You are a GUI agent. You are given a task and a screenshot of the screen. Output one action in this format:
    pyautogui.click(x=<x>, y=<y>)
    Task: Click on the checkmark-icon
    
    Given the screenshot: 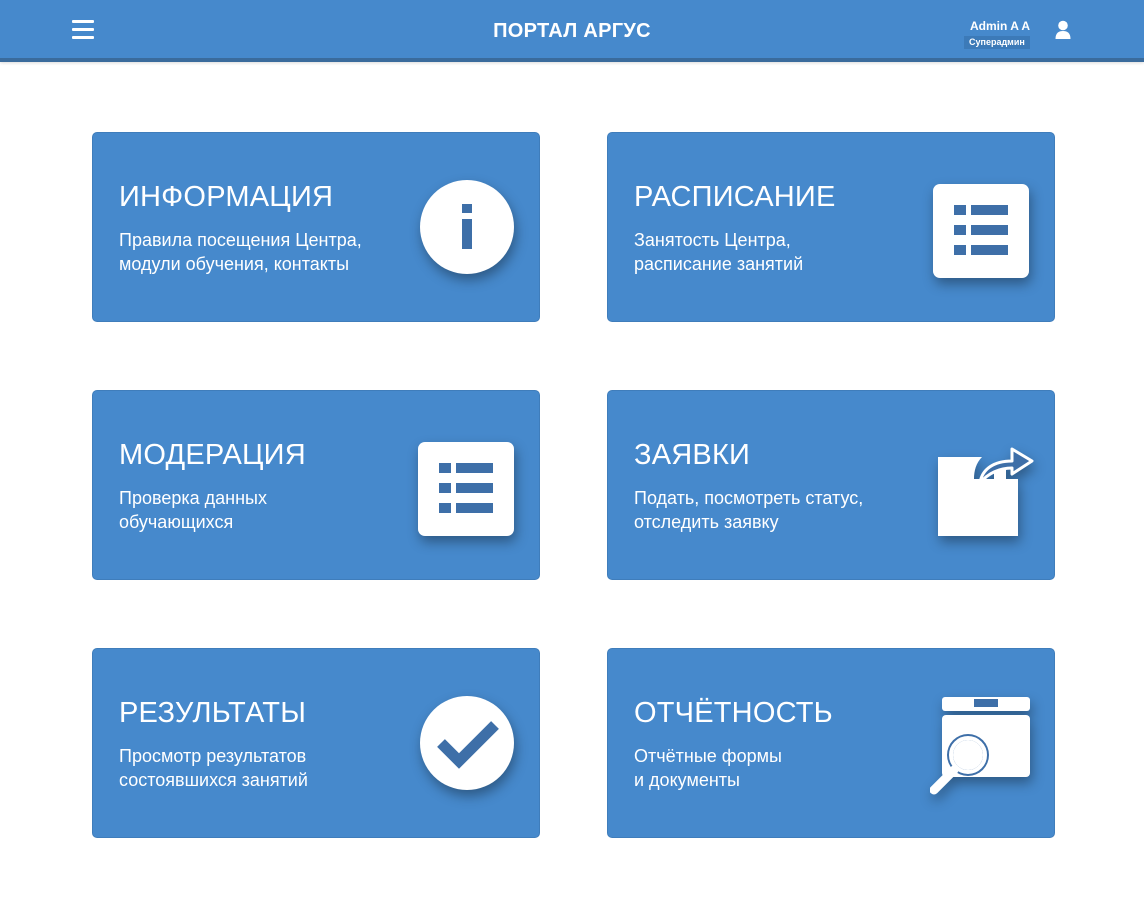 What is the action you would take?
    pyautogui.click(x=467, y=745)
    